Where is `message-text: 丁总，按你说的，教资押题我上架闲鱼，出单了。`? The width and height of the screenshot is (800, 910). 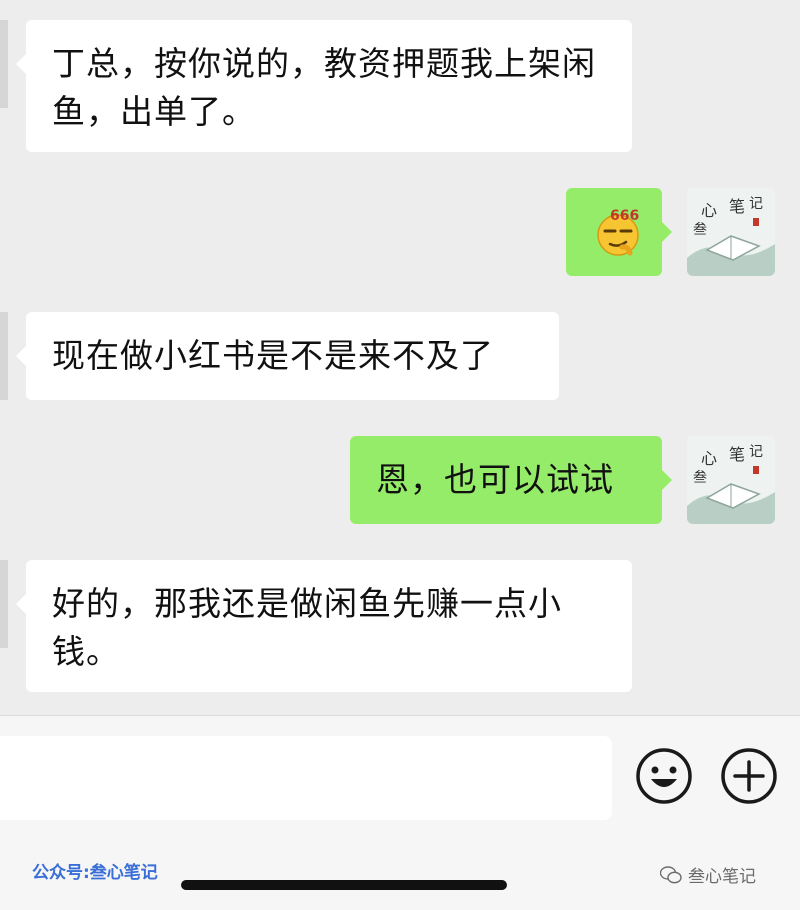
message-text: 丁总，按你说的，教资押题我上架闲鱼，出单了。 is located at coordinates (324, 87).